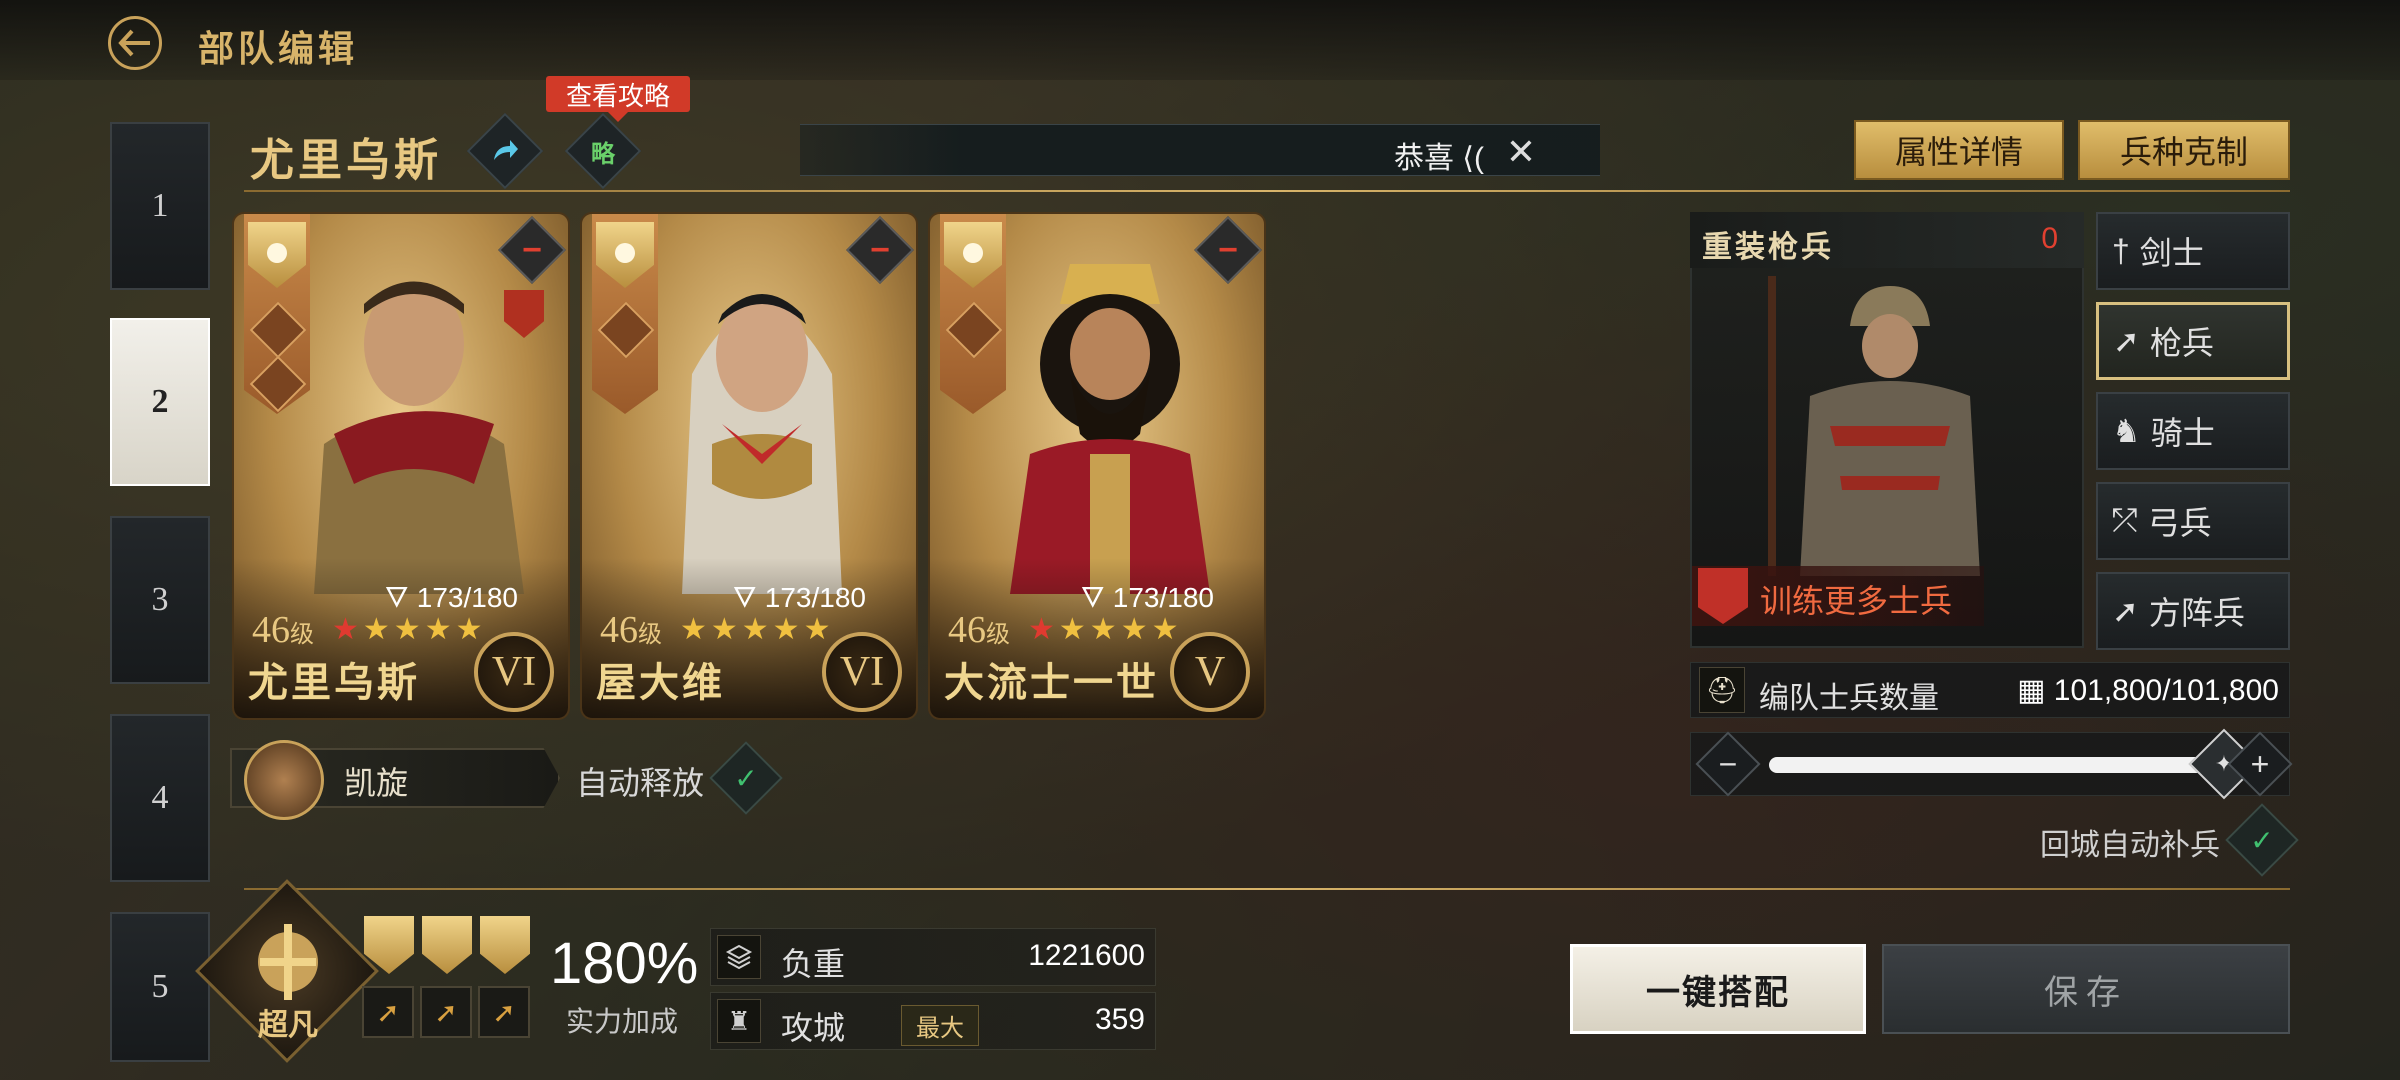 This screenshot has height=1080, width=2400. I want to click on attributes-button: 属性详情, so click(1959, 150).